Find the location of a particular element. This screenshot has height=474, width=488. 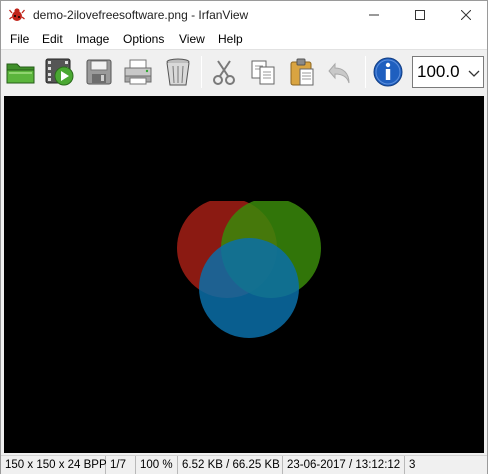

maximize-button is located at coordinates (420, 15).